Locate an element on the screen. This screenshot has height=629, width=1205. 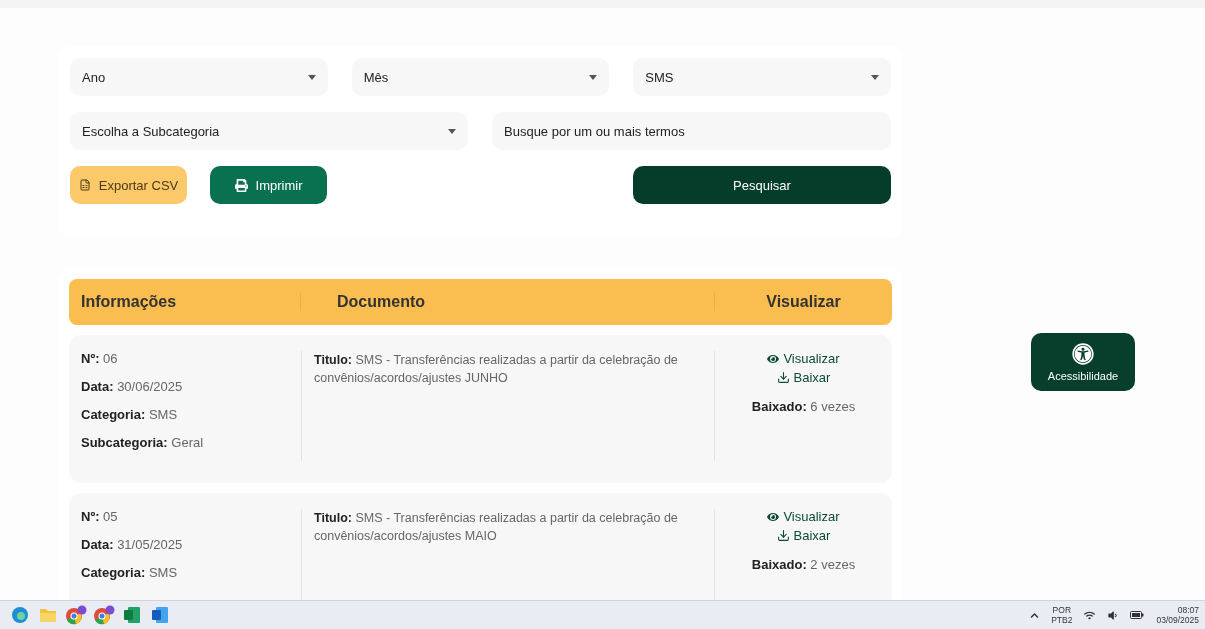
column-header: Visualizar is located at coordinates (803, 302).